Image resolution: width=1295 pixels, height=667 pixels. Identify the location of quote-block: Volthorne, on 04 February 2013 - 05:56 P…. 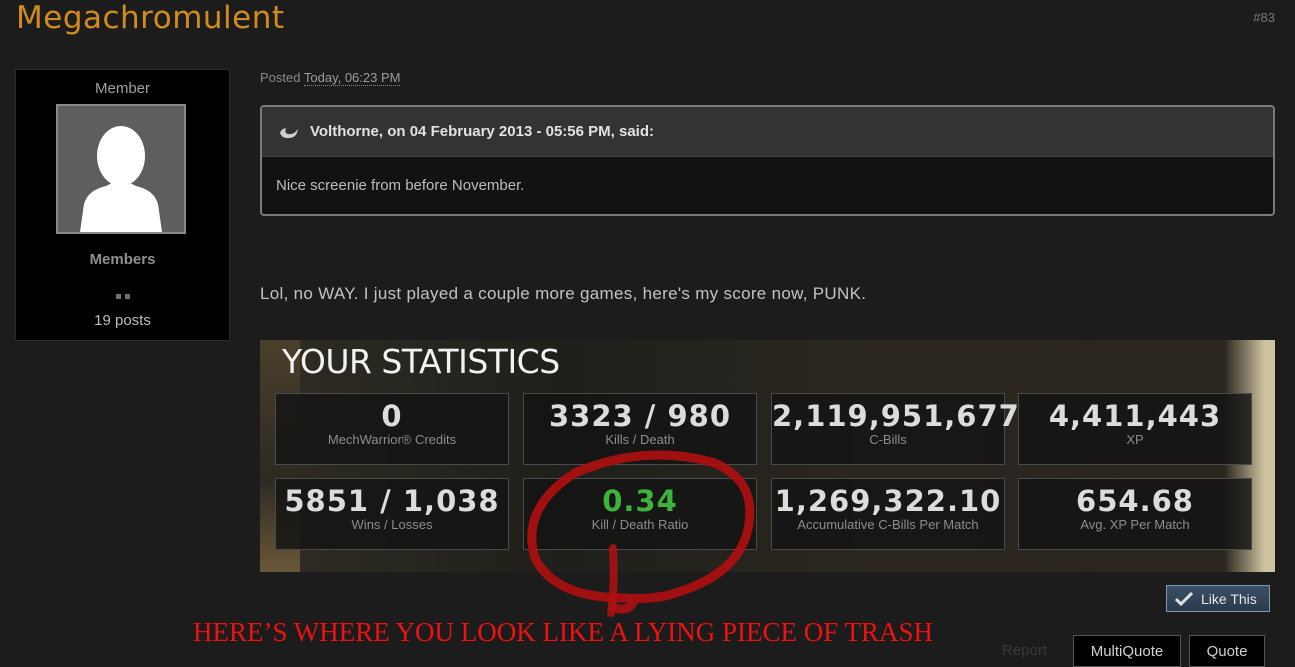
(767, 160).